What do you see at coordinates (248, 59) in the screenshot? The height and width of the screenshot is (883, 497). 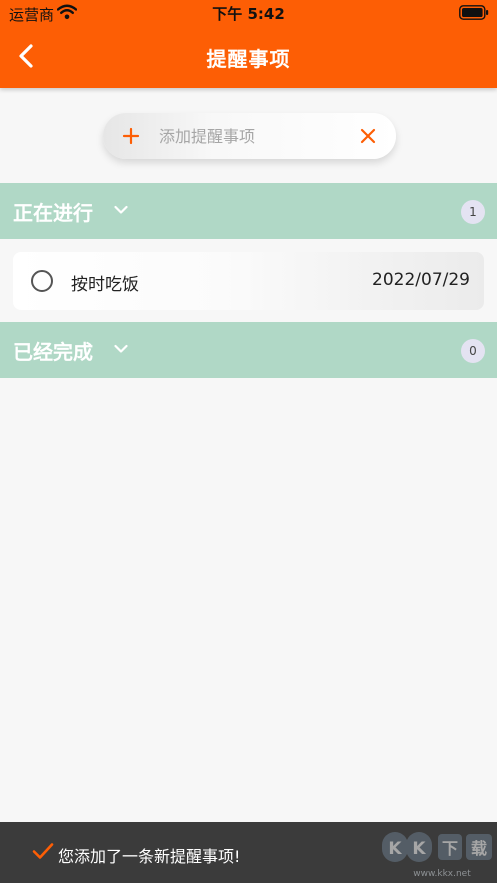 I see `page-title: 提醒事项` at bounding box center [248, 59].